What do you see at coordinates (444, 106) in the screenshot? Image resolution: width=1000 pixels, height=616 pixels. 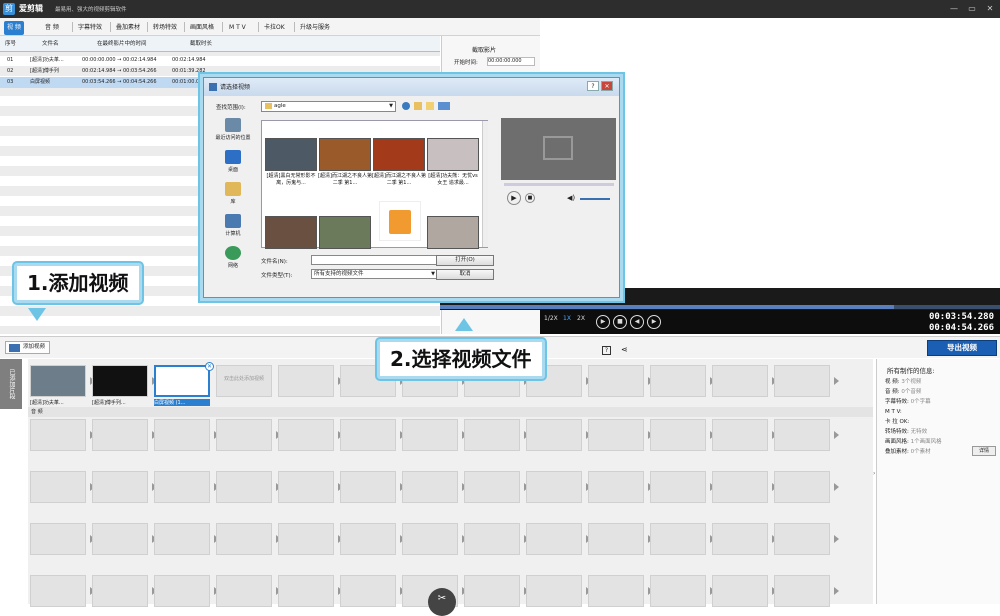 I see `view-menu-icon` at bounding box center [444, 106].